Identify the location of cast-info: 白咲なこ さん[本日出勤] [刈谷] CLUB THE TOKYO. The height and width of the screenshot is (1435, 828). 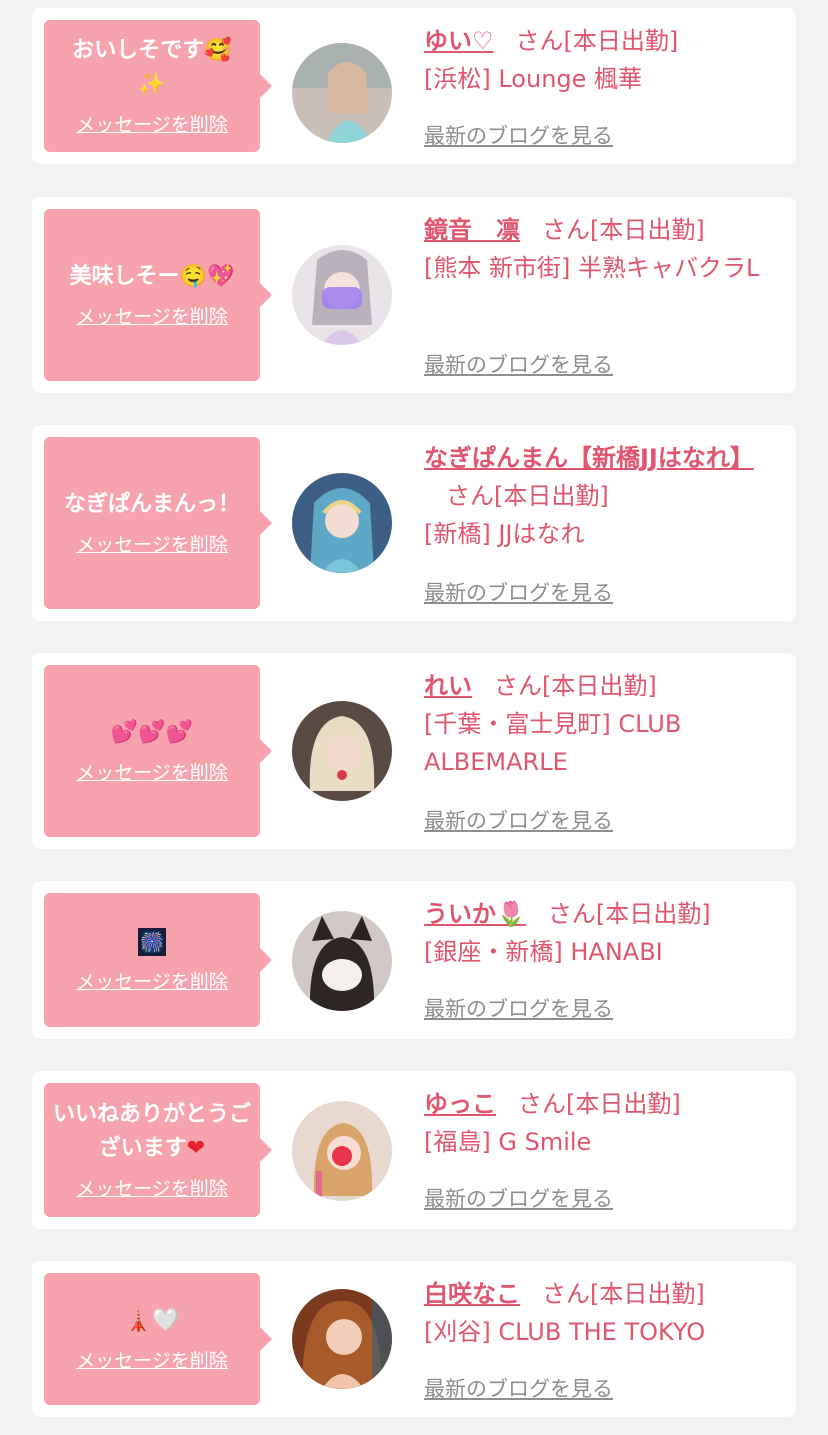
(601, 1313).